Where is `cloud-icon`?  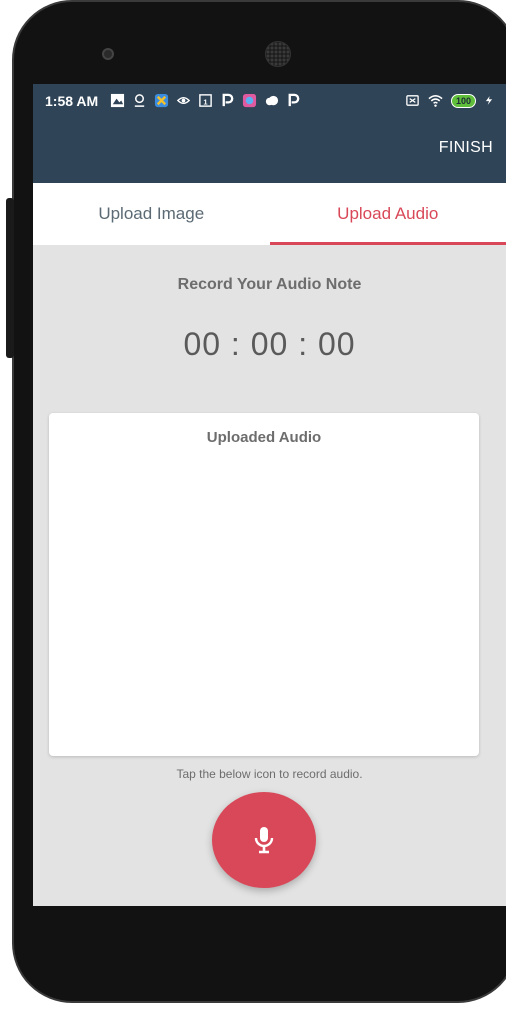 cloud-icon is located at coordinates (272, 100).